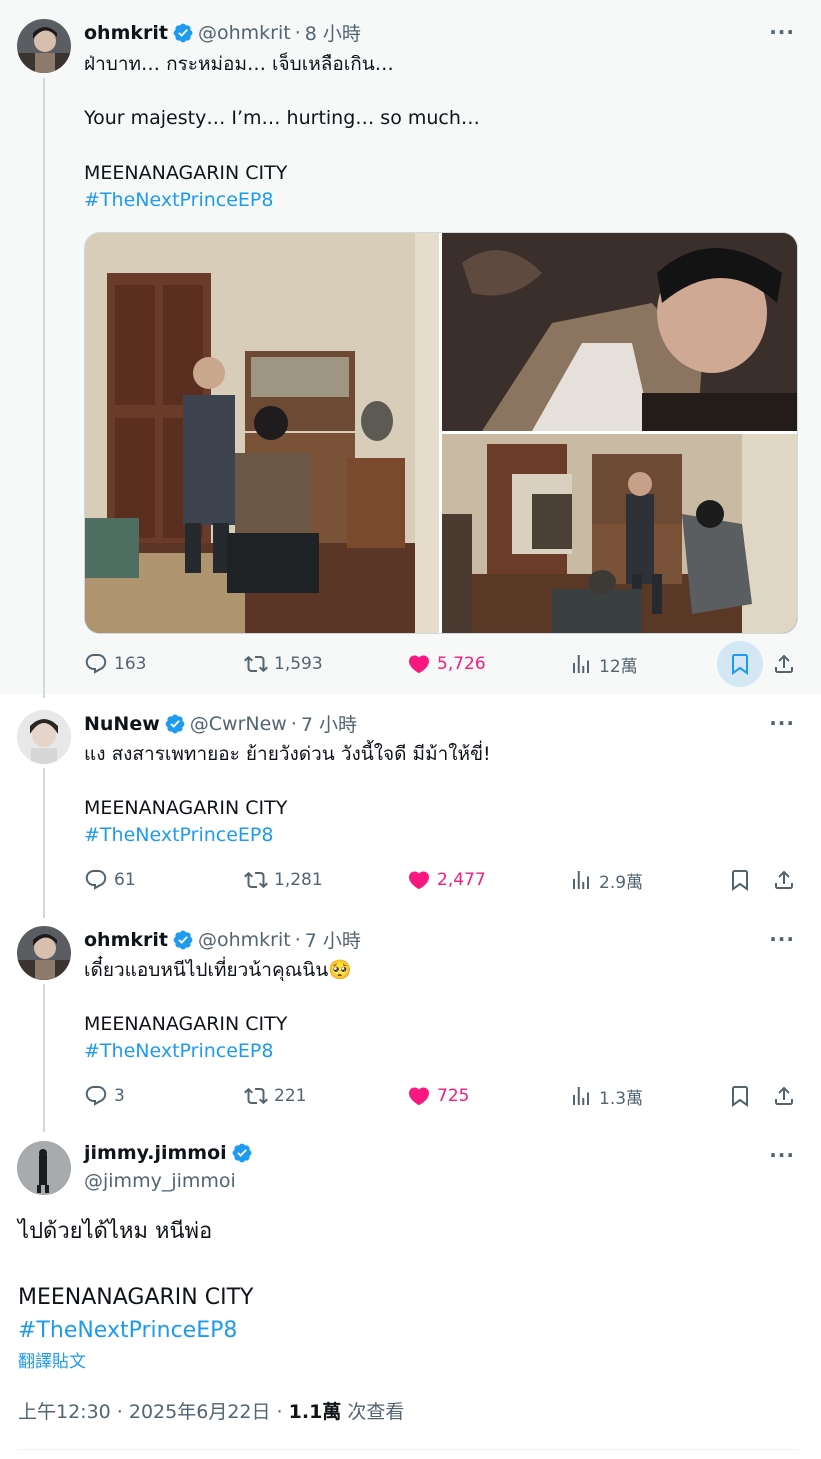 Image resolution: width=821 pixels, height=1459 pixels. What do you see at coordinates (408, 1449) in the screenshot?
I see `divider` at bounding box center [408, 1449].